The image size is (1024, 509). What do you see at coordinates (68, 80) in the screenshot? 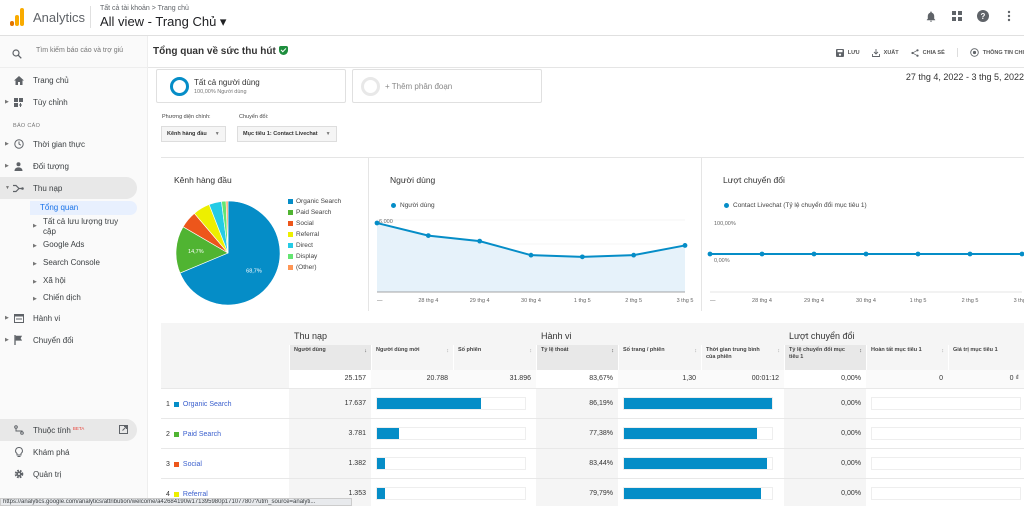
I see `nav-home: Trang chủ` at bounding box center [68, 80].